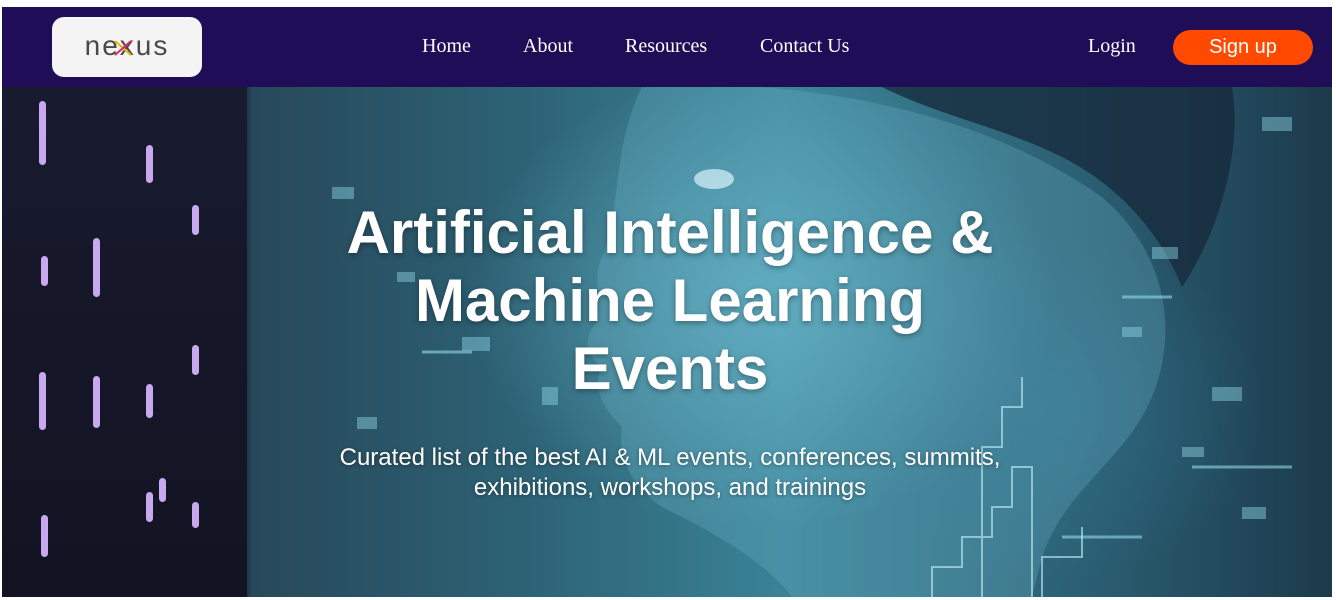 This screenshot has height=600, width=1336. What do you see at coordinates (670, 368) in the screenshot?
I see `headline-line-3: Events` at bounding box center [670, 368].